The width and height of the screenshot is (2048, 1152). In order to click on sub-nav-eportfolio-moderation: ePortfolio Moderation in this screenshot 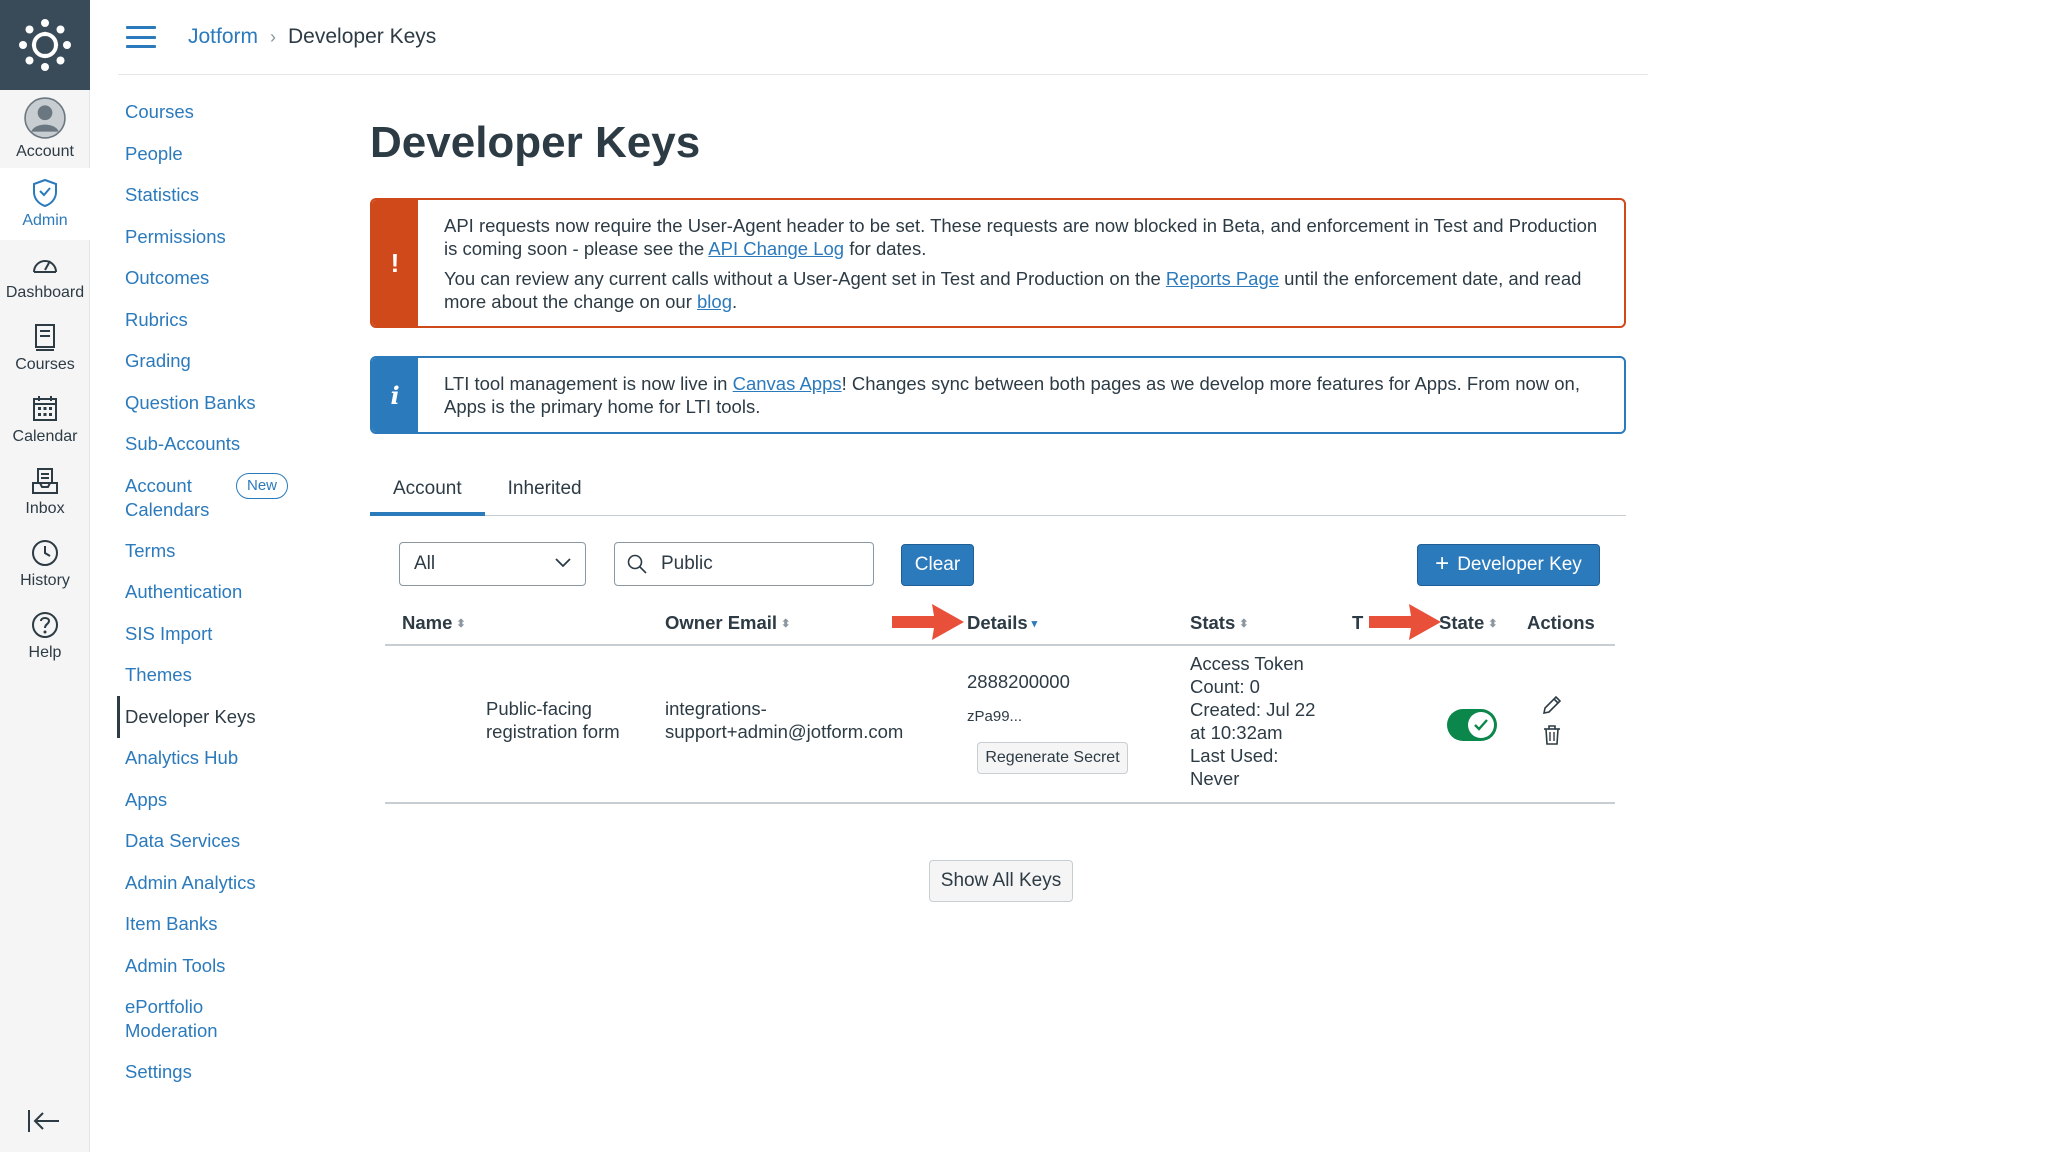, I will do `click(173, 1019)`.